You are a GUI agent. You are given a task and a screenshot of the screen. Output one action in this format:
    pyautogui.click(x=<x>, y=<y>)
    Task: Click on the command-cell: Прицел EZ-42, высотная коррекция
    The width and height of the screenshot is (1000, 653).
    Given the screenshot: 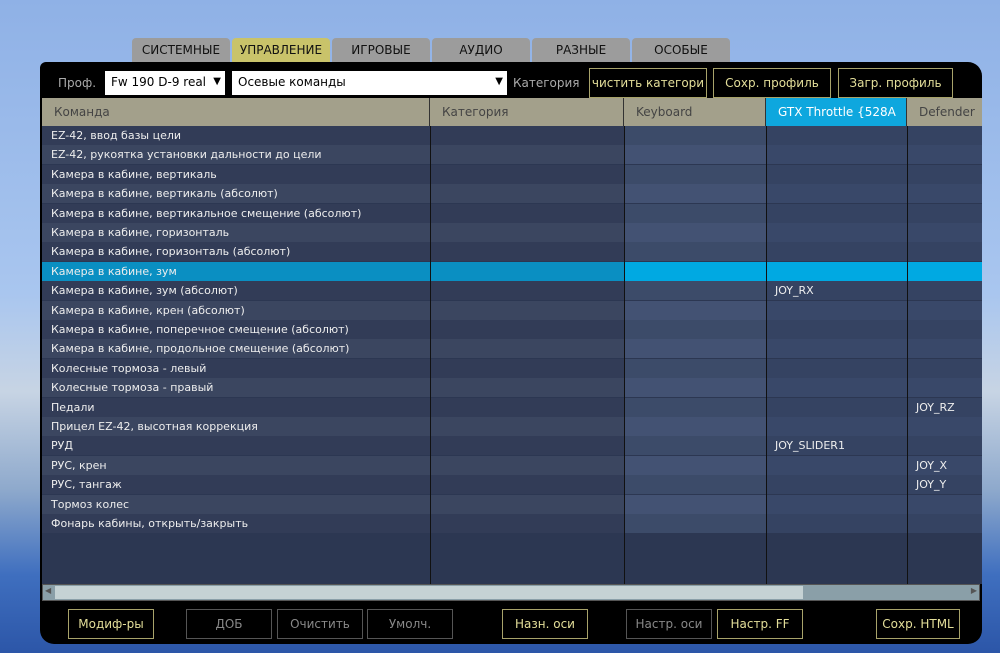 What is the action you would take?
    pyautogui.click(x=236, y=426)
    